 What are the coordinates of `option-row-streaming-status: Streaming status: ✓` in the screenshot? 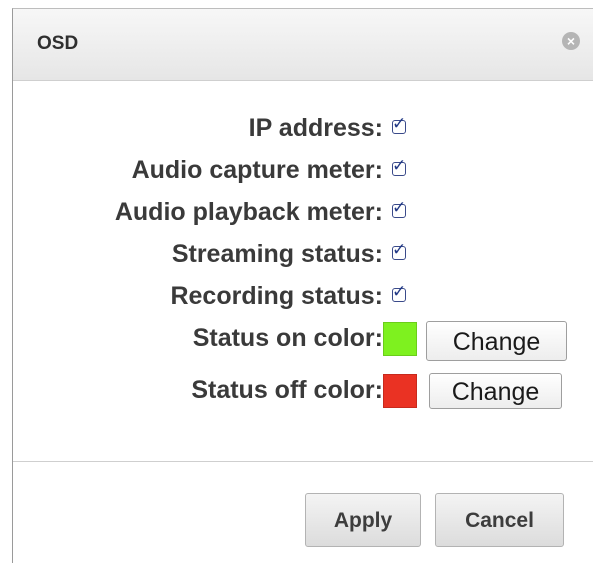 It's located at (303, 254).